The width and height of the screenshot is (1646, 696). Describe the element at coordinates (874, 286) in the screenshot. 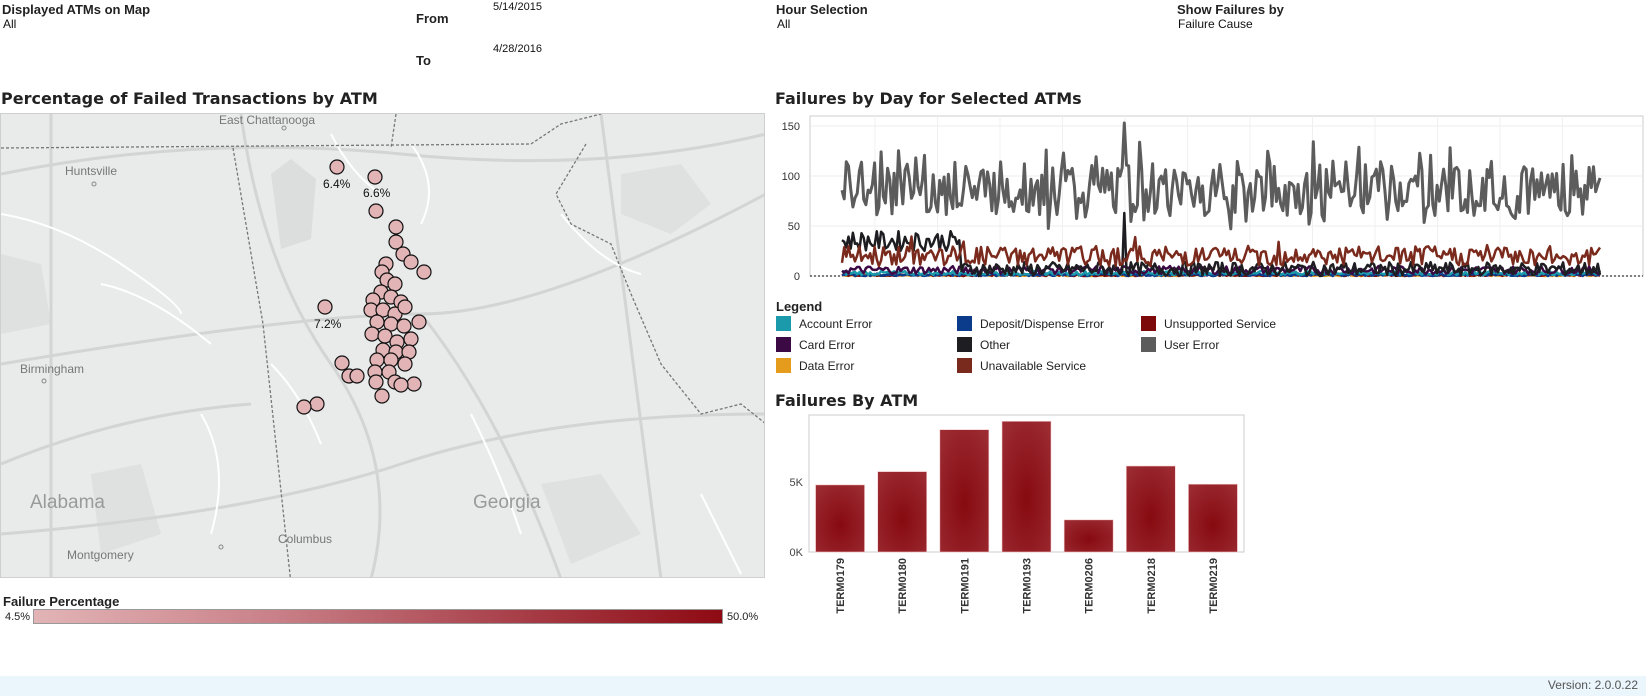

I see `x-tick-label: Jun 1, 15` at that location.